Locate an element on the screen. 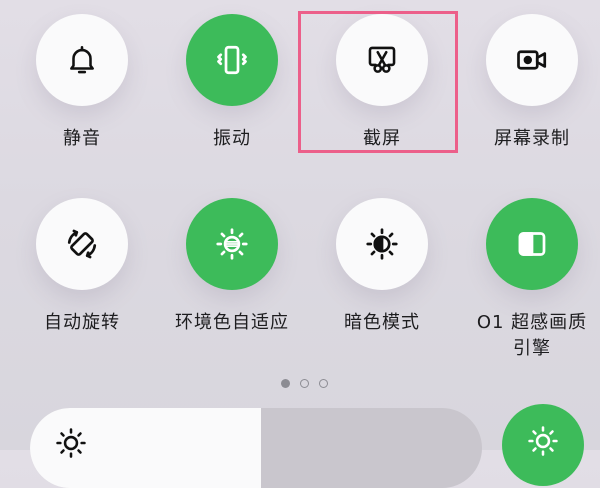  tile-dark-mode-button is located at coordinates (382, 244).